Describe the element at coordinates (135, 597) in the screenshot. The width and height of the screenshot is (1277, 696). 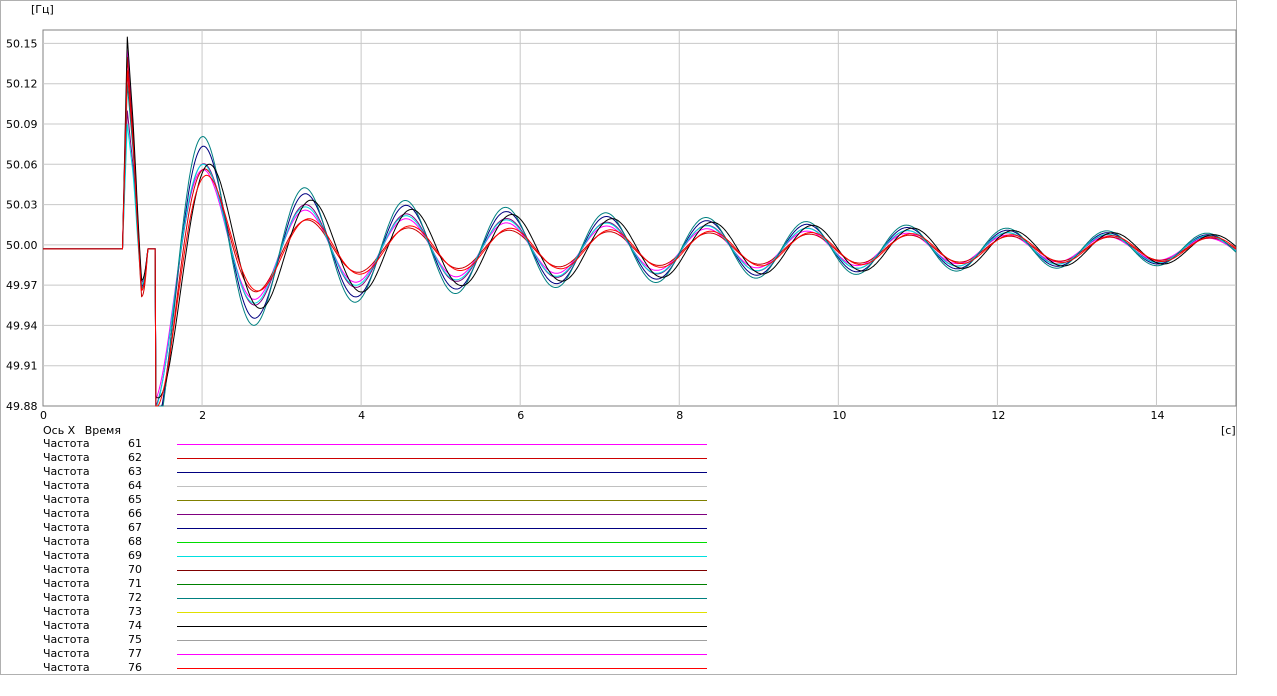
I see `legend-series-id: 72` at that location.